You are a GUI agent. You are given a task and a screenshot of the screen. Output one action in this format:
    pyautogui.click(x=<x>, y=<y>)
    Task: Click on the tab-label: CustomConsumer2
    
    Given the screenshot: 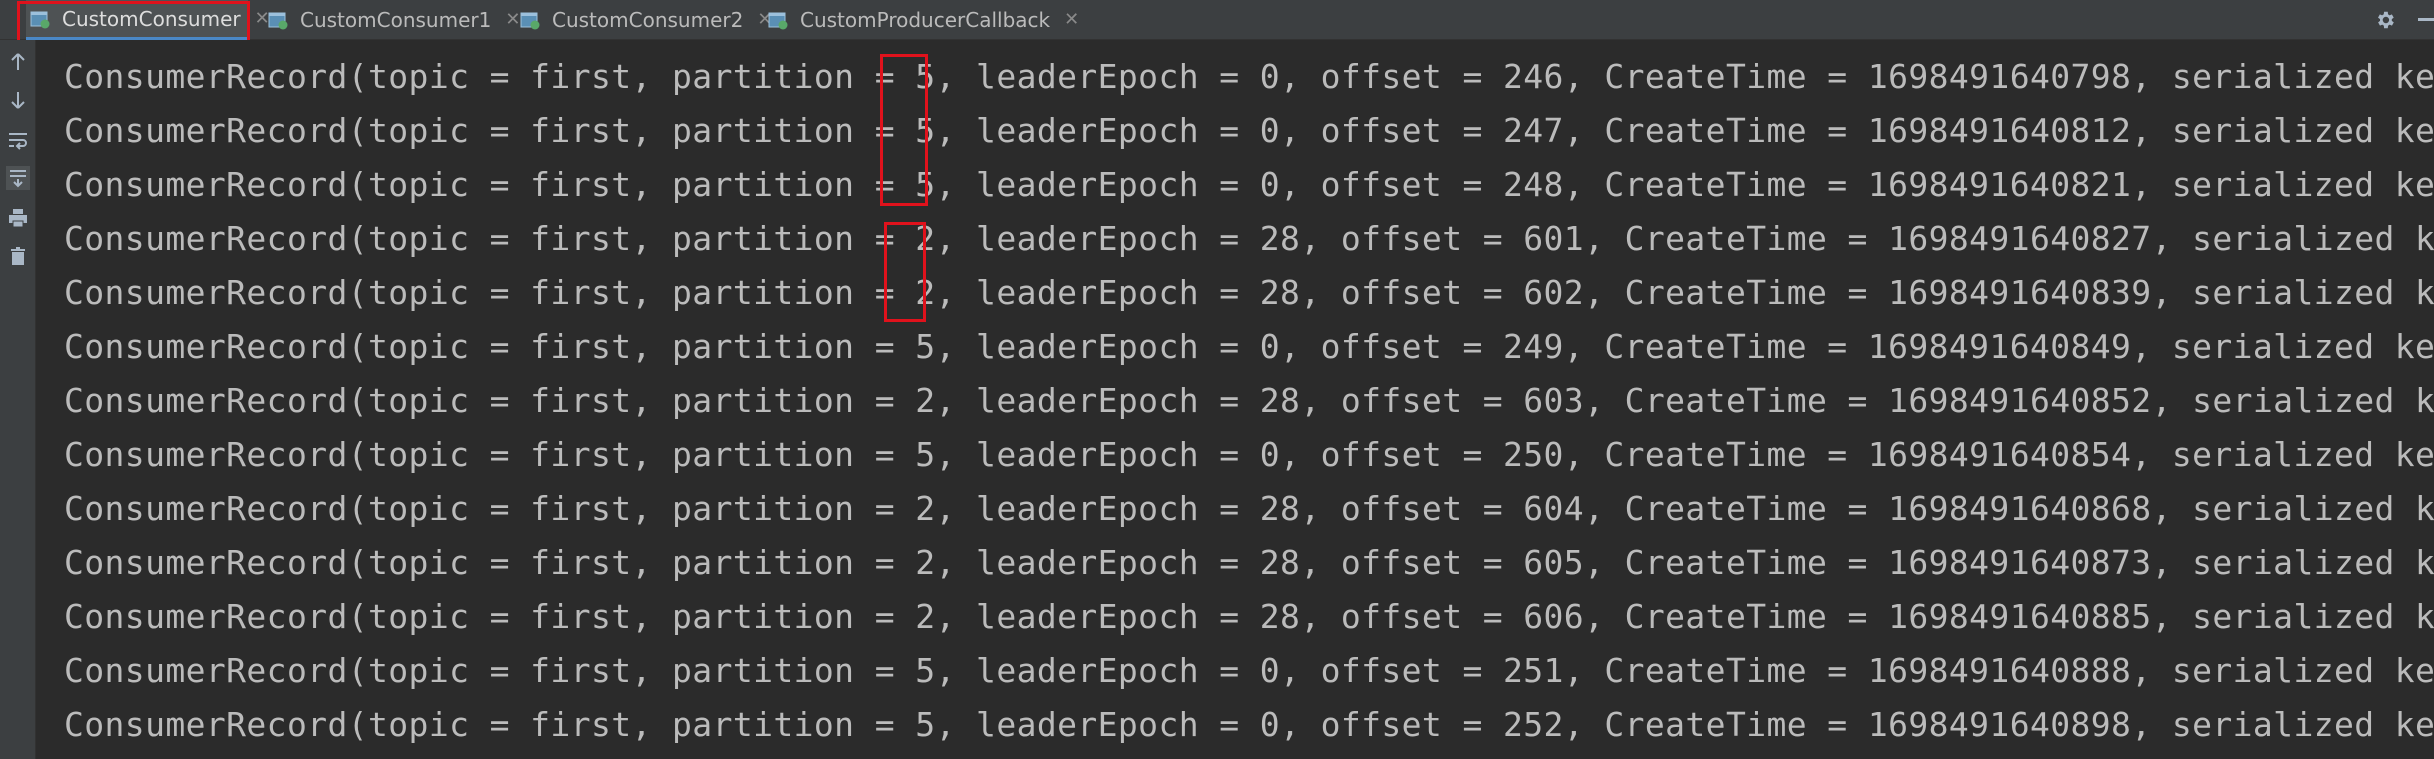 What is the action you would take?
    pyautogui.click(x=648, y=20)
    